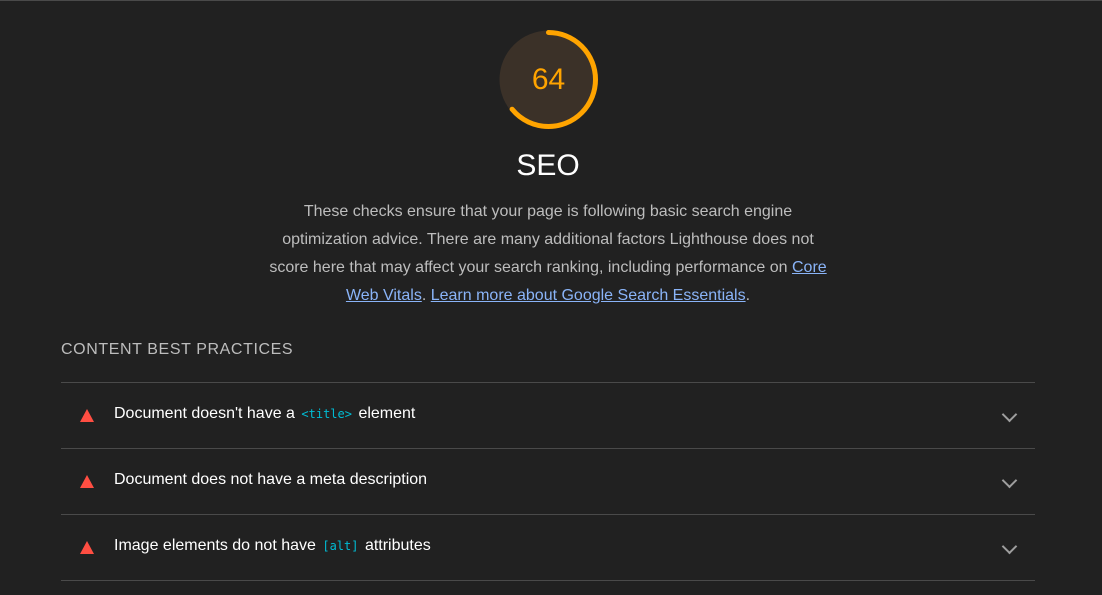 Image resolution: width=1102 pixels, height=595 pixels. I want to click on audit-code: <title>, so click(326, 414).